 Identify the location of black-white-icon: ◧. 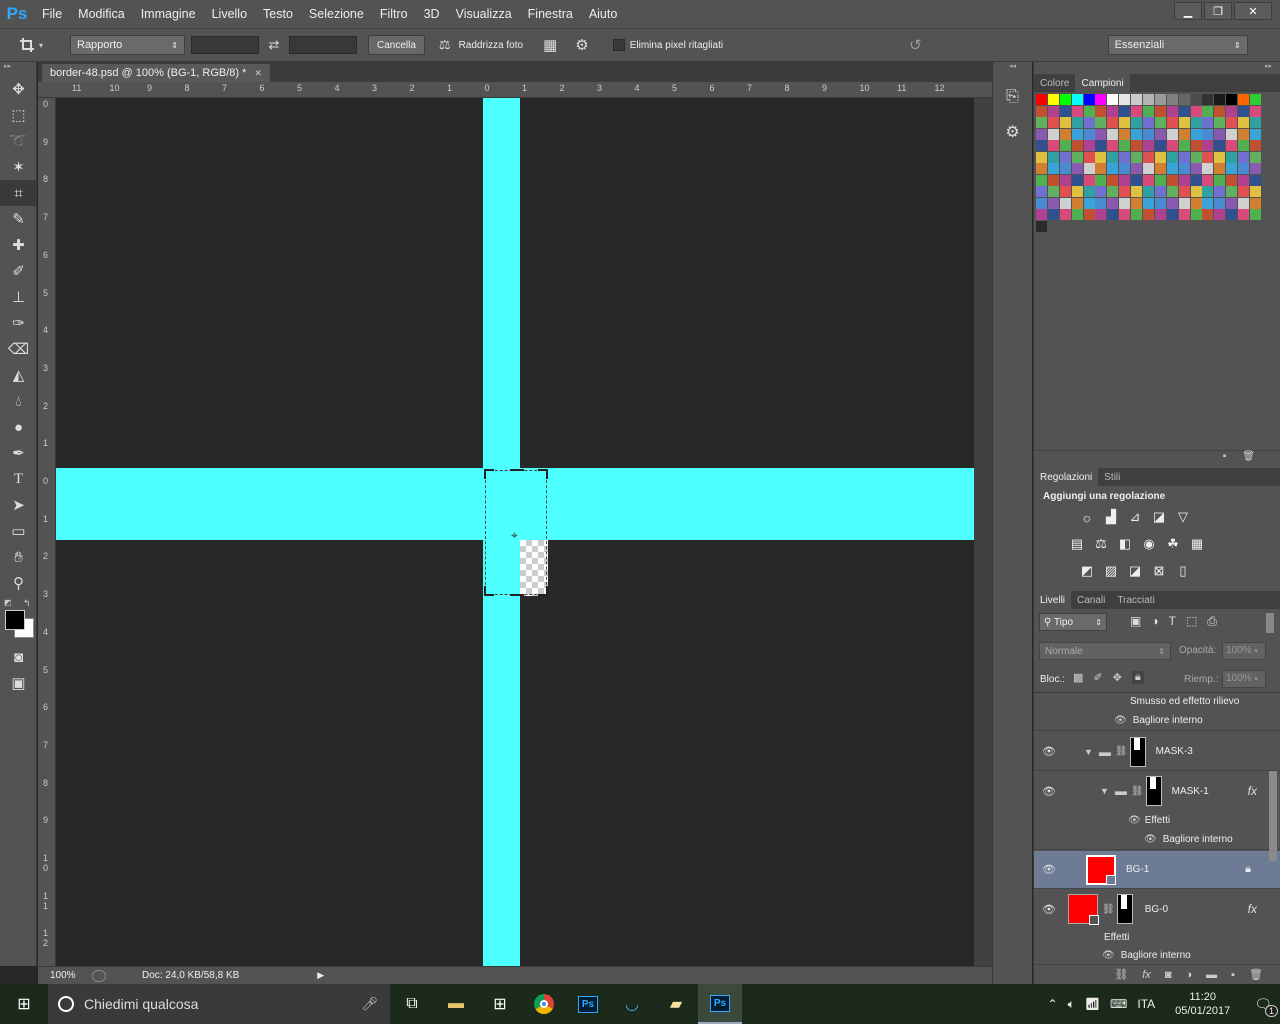
(1125, 544).